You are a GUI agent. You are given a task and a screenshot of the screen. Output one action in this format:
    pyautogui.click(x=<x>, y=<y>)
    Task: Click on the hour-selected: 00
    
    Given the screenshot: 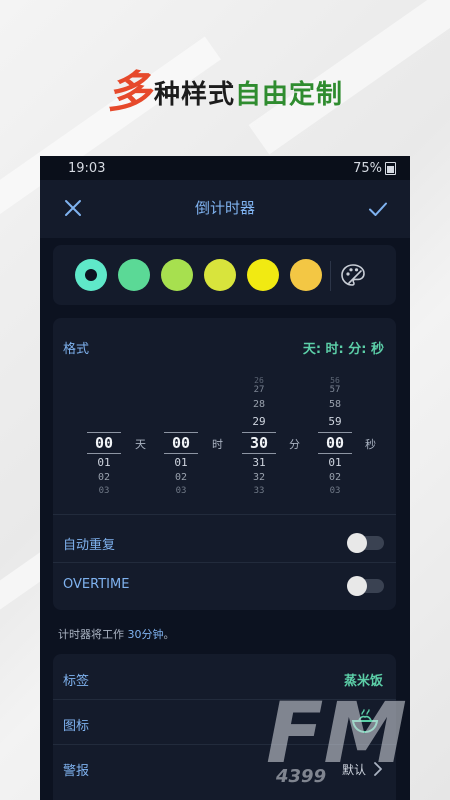 What is the action you would take?
    pyautogui.click(x=181, y=443)
    